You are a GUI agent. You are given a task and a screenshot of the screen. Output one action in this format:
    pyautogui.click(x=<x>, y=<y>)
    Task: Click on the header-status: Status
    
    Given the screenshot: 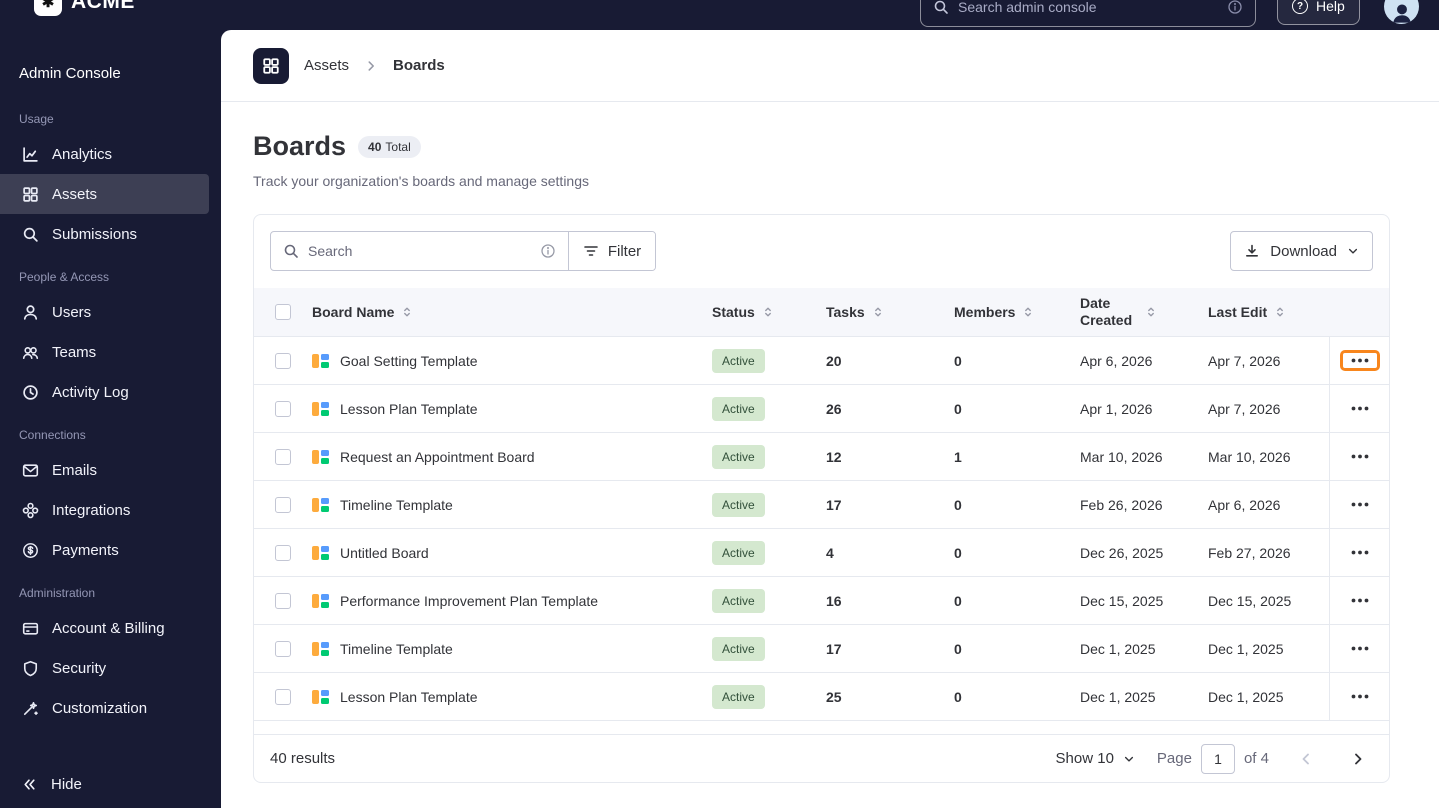 What is the action you would take?
    pyautogui.click(x=769, y=312)
    